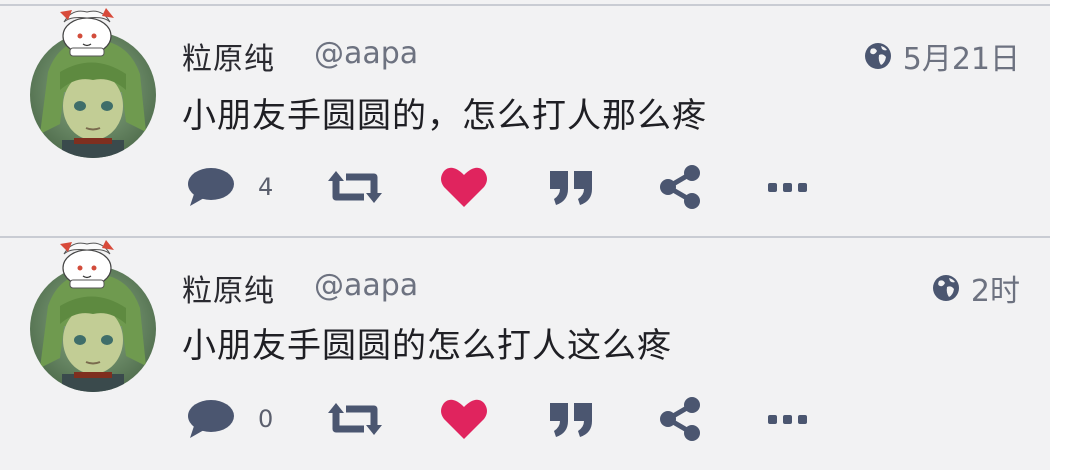  Describe the element at coordinates (444, 116) in the screenshot. I see `post-text: 小朋友手圆圆的，怎么打人那么疼` at that location.